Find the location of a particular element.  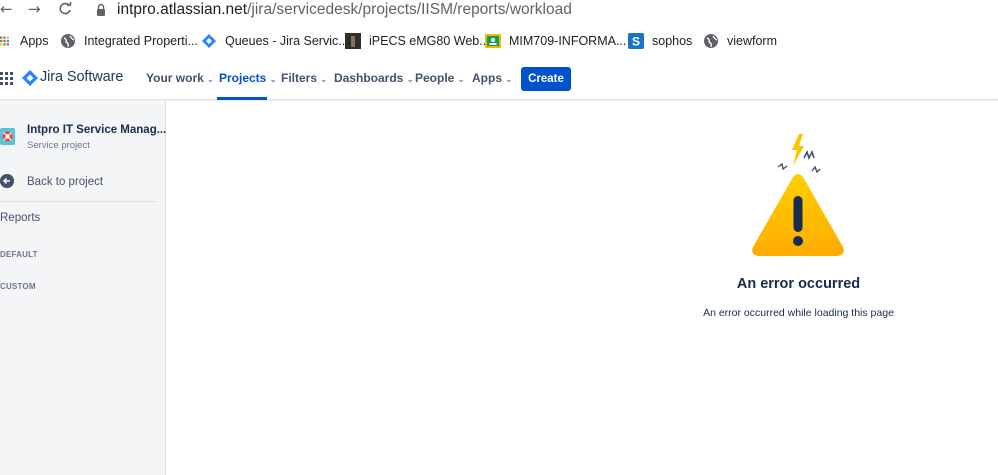

project-avatar-icon is located at coordinates (7, 136).